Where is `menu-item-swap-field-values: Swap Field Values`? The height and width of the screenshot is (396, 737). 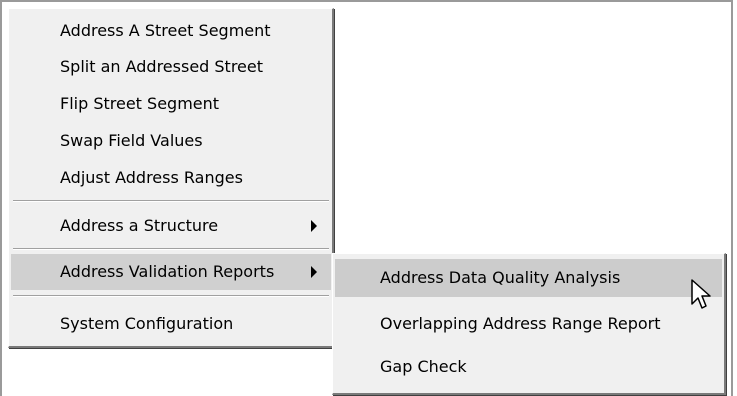
menu-item-swap-field-values: Swap Field Values is located at coordinates (171, 141).